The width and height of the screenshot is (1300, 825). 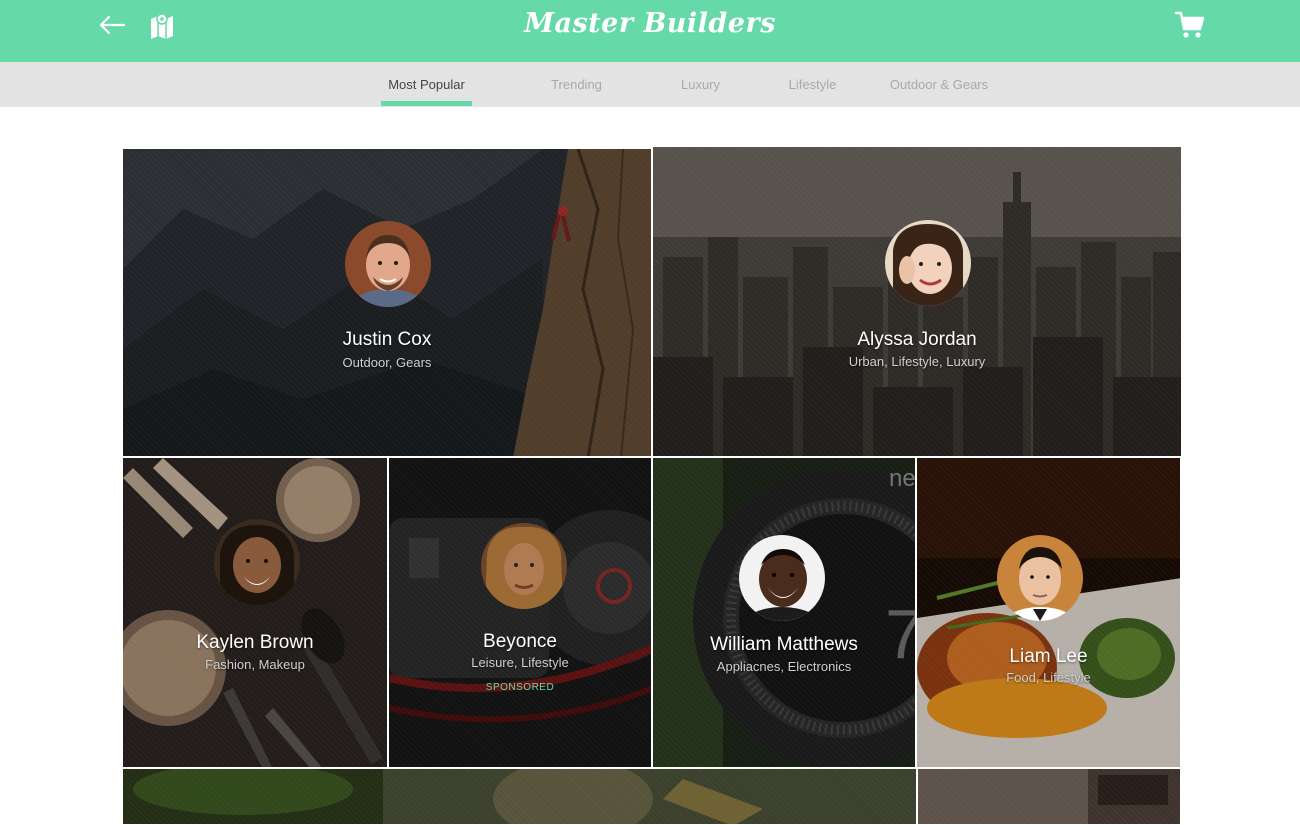 I want to click on sponsored-badge: SPONSORED, so click(x=520, y=687).